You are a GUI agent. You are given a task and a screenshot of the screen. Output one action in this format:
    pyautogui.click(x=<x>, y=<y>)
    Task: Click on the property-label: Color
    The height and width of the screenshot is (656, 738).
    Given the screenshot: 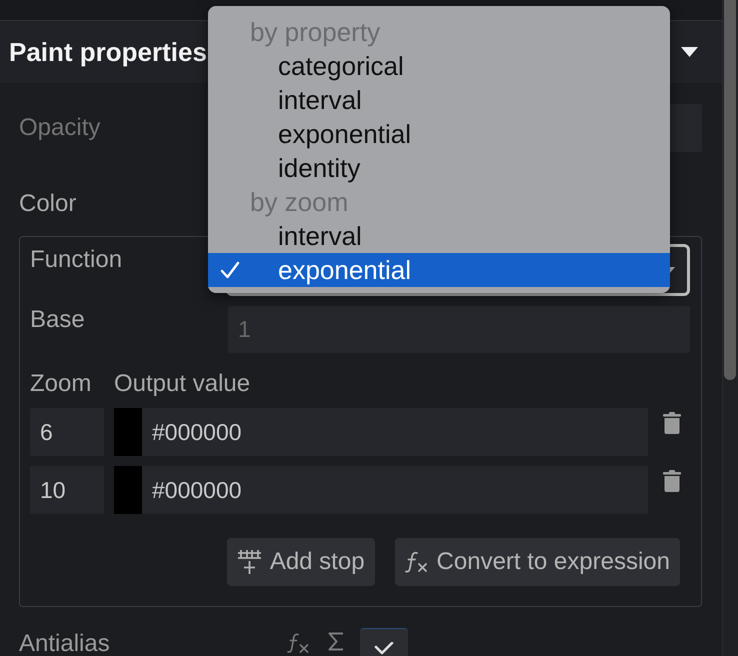 What is the action you would take?
    pyautogui.click(x=48, y=204)
    